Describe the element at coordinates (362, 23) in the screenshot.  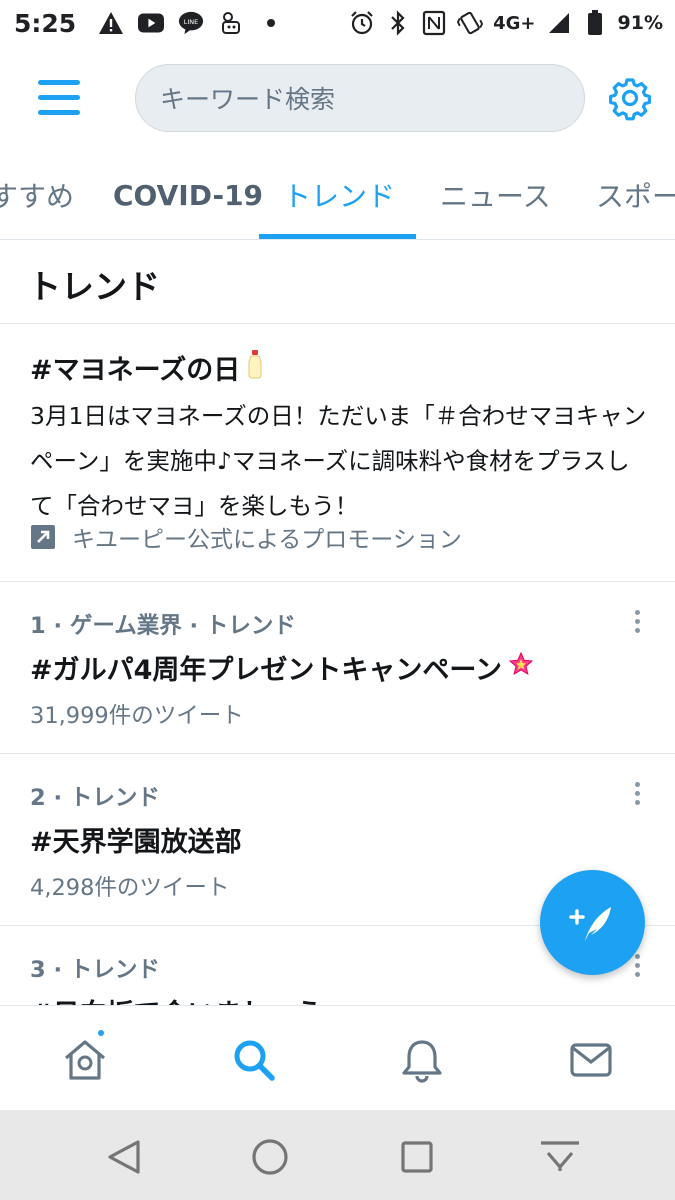
I see `alarm-icon` at that location.